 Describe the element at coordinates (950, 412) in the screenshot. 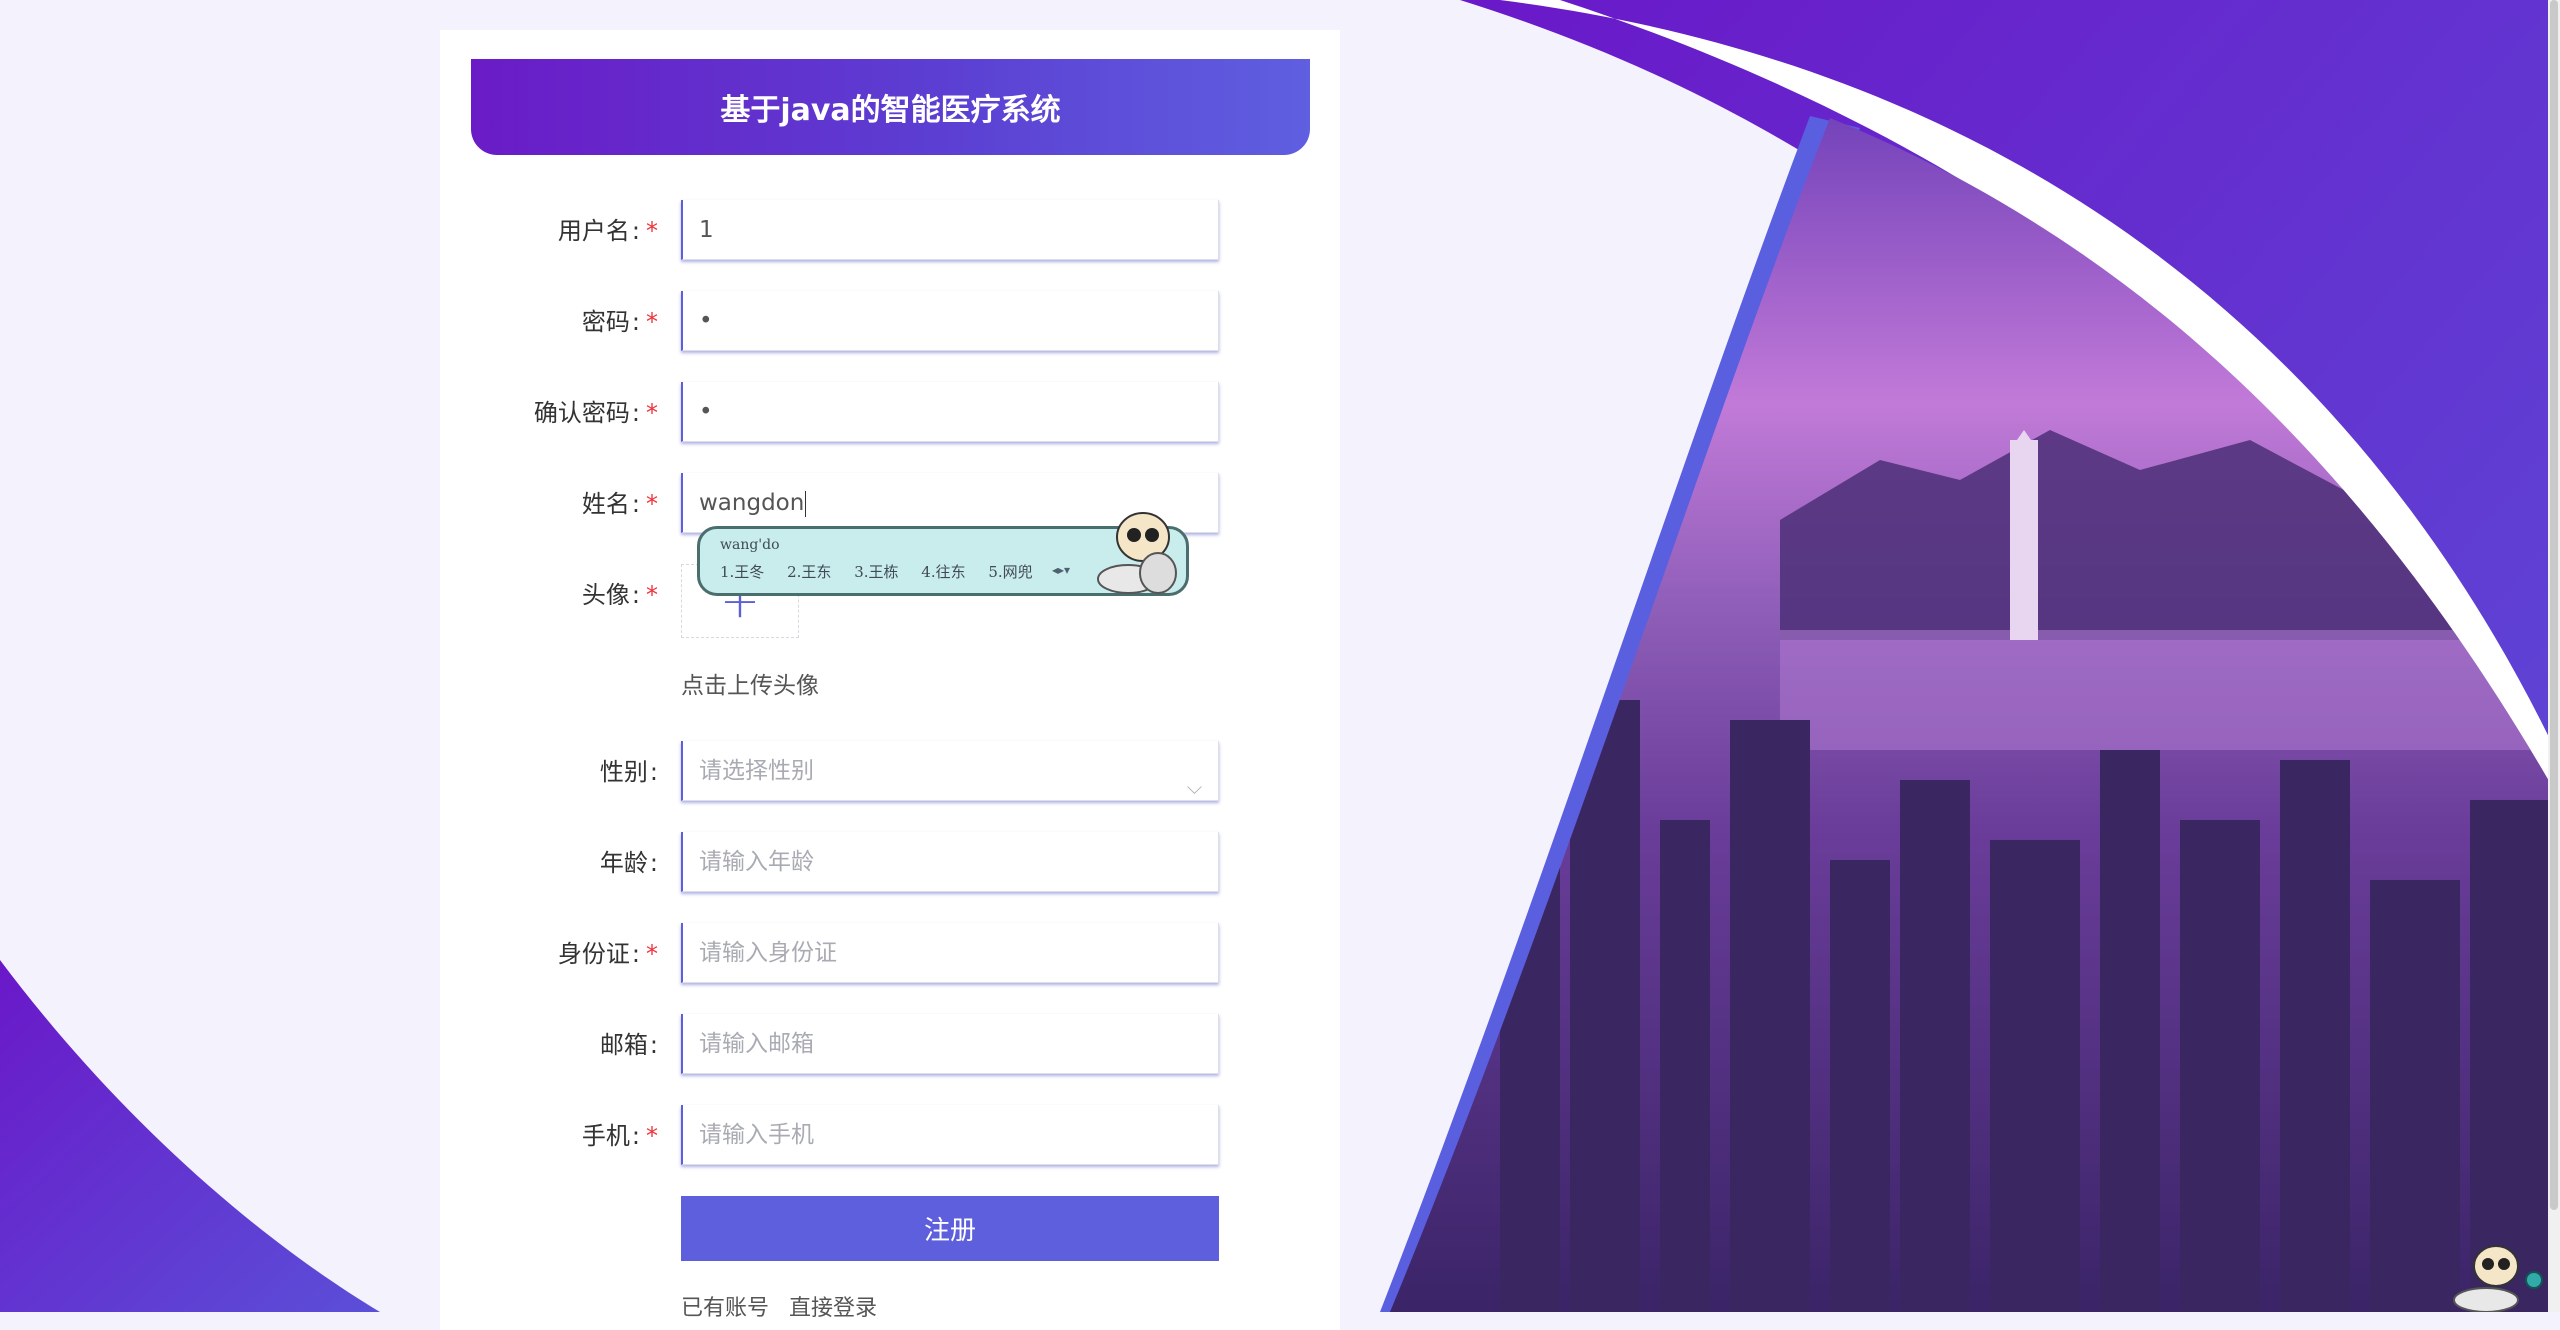

I see `confirm-password-input: •` at that location.